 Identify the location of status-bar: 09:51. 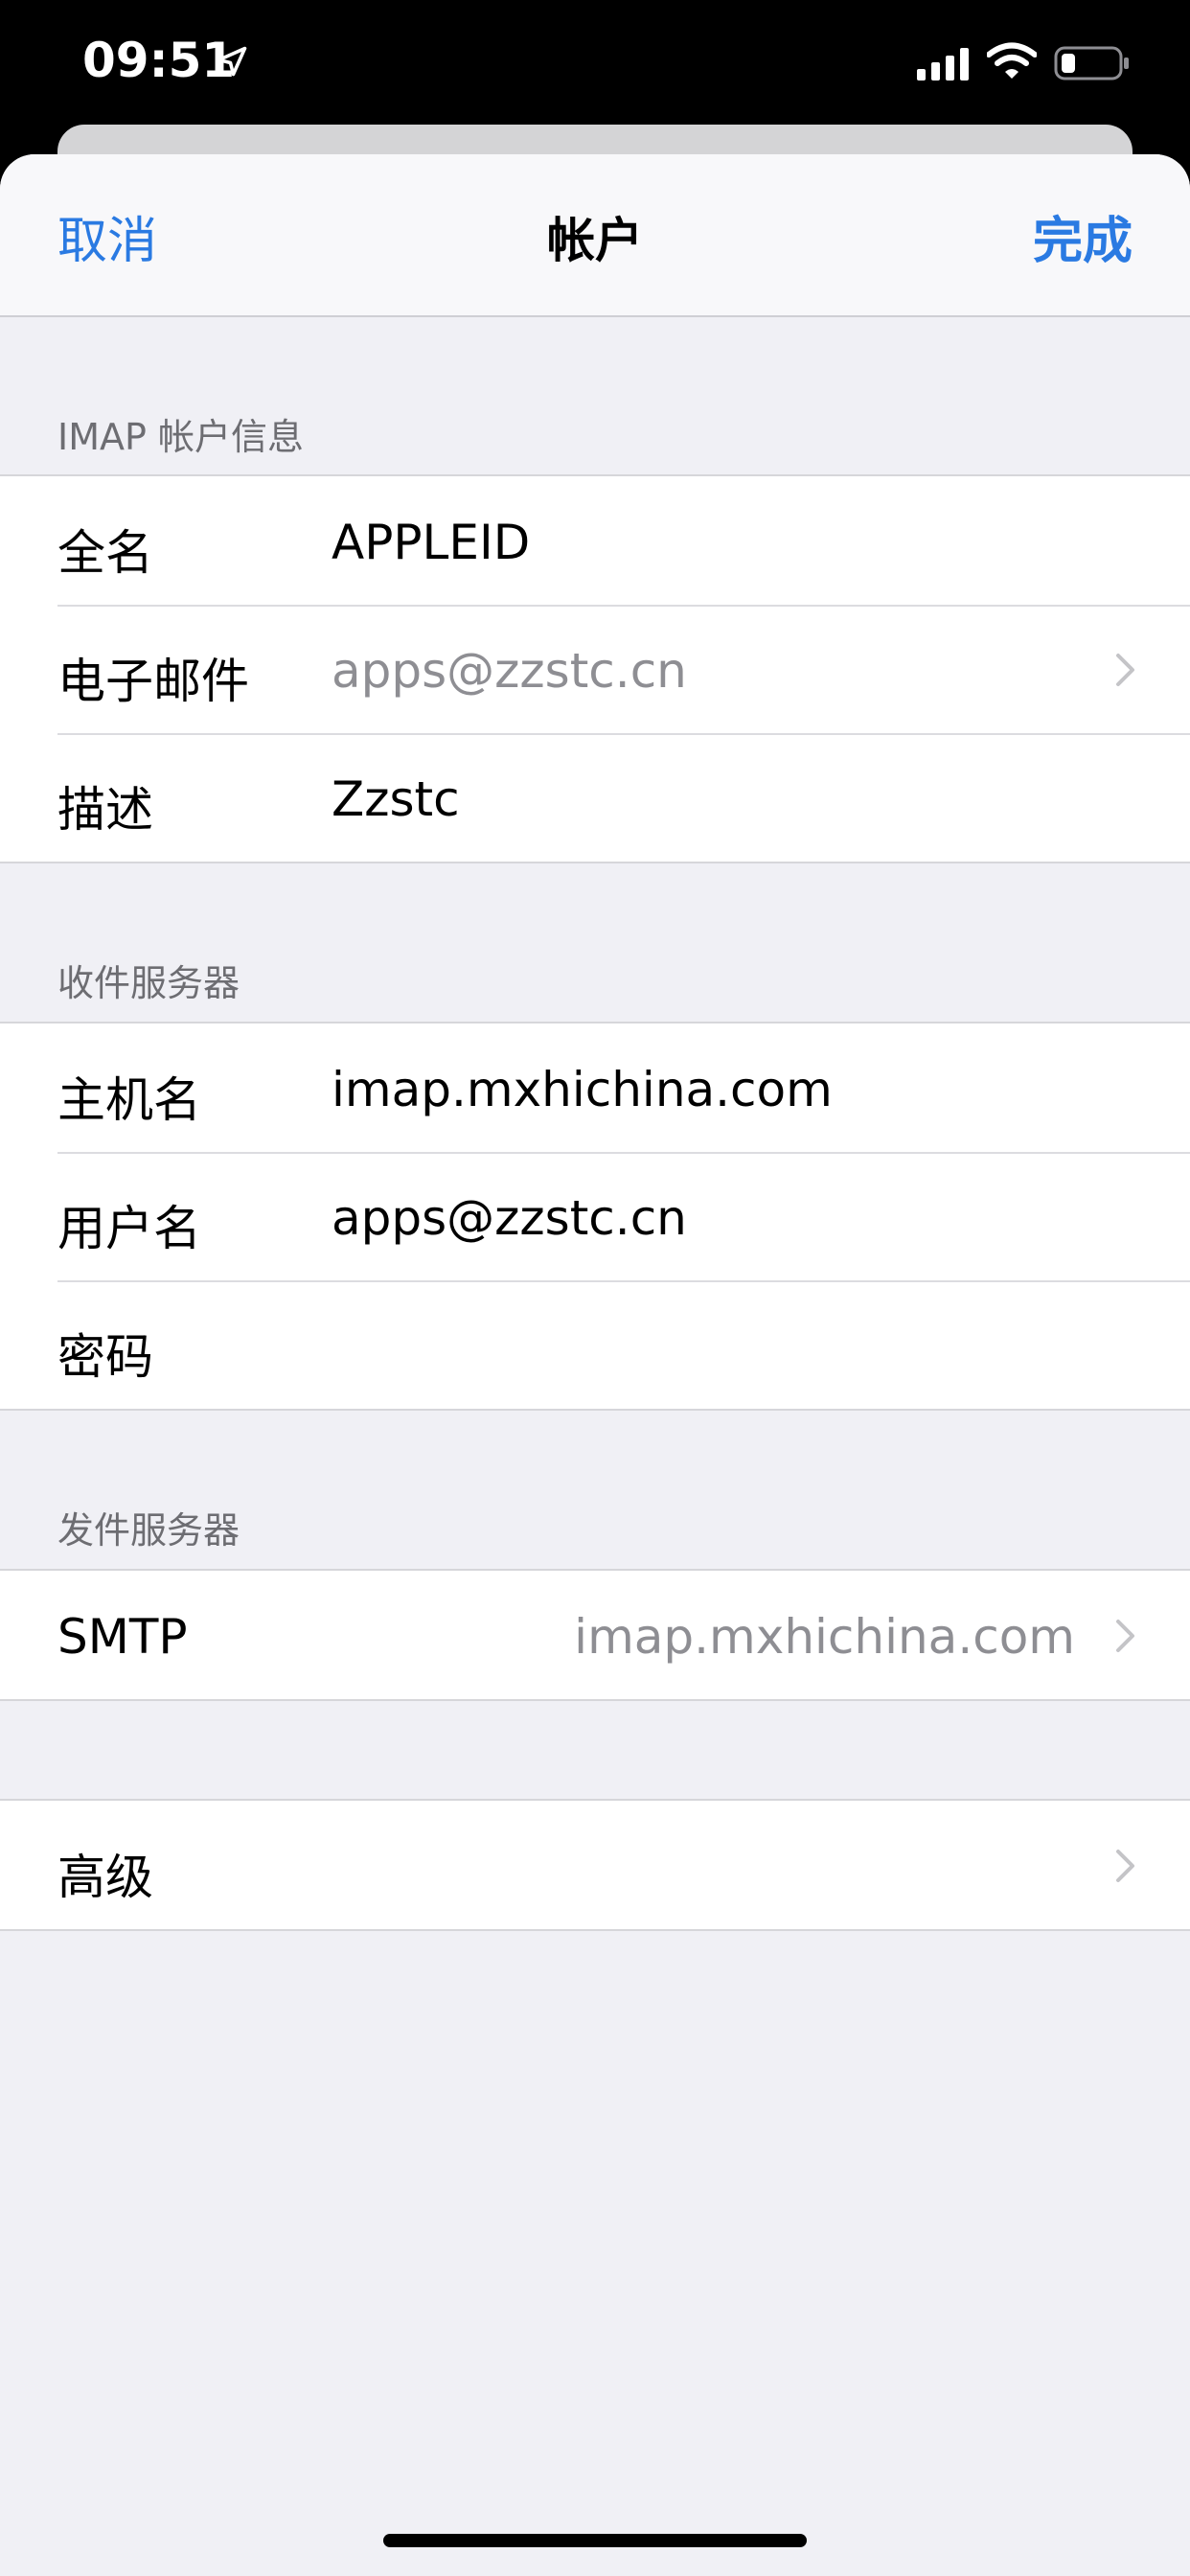
(595, 64).